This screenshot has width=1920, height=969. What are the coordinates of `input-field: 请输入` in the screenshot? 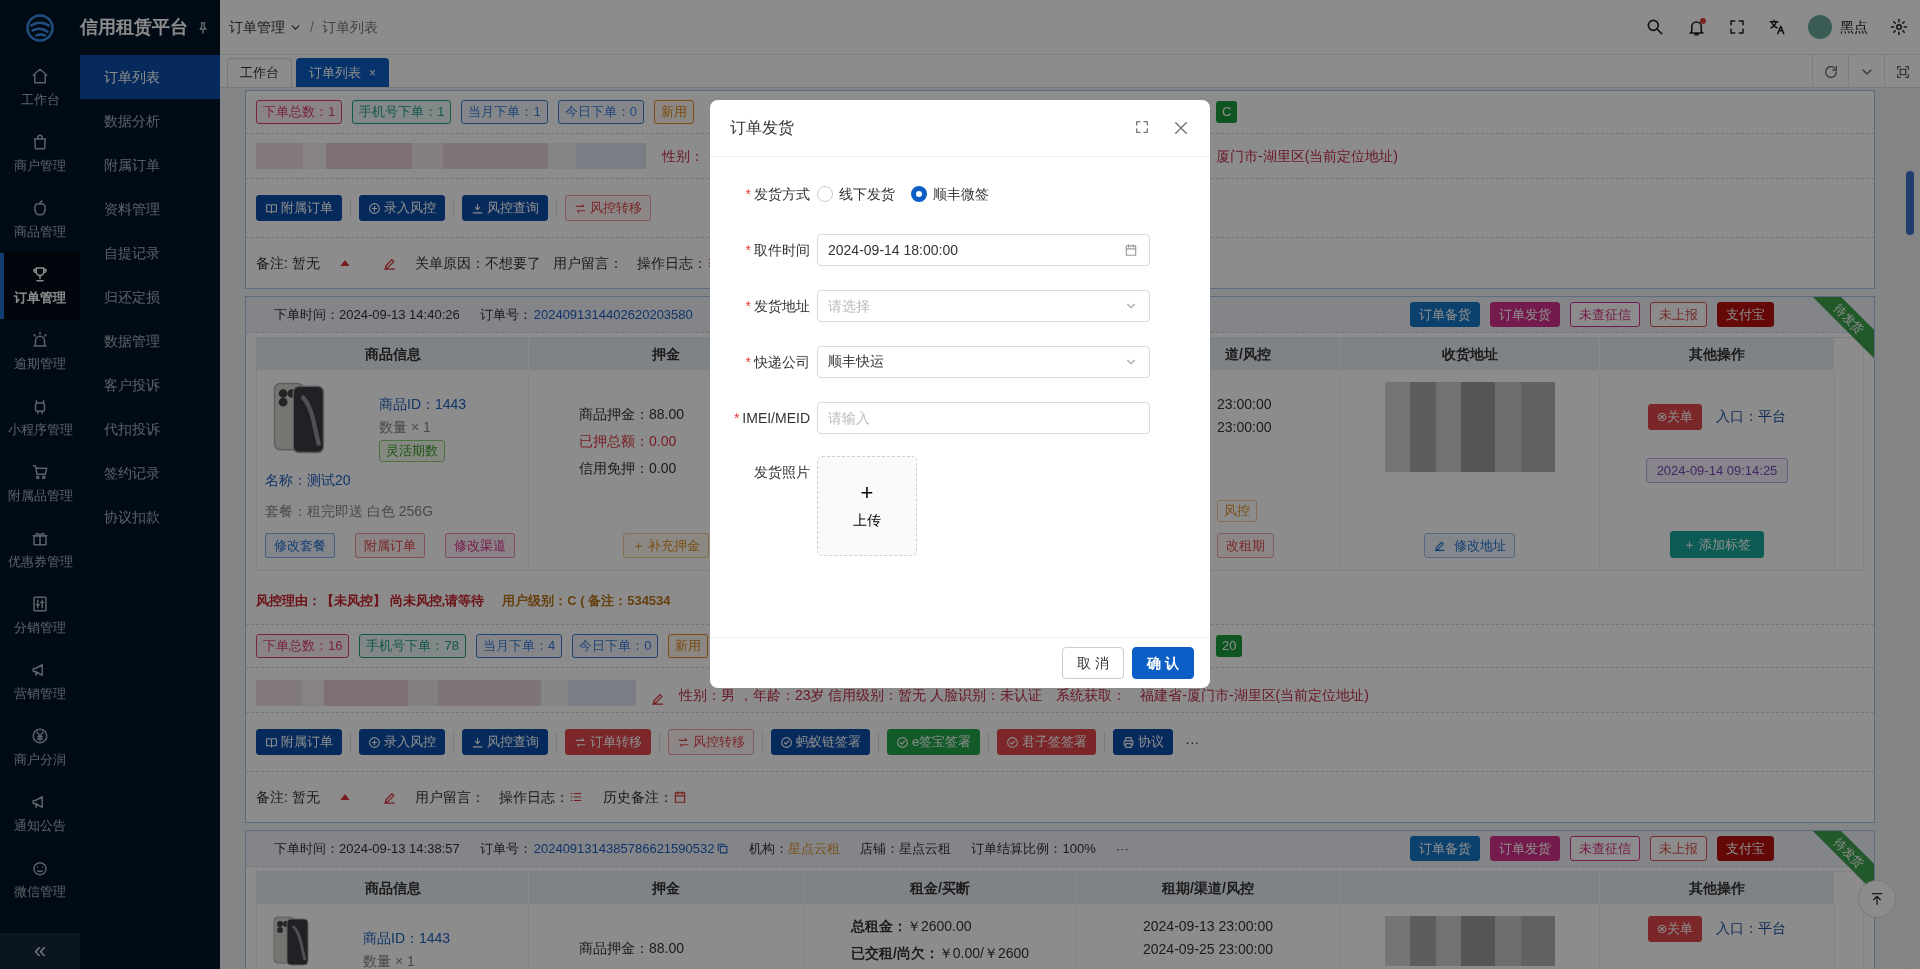 It's located at (983, 418).